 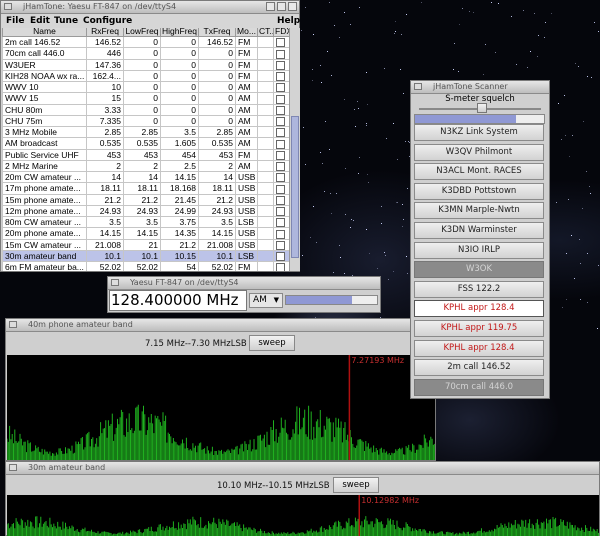 I want to click on frequency-display: 128.400000 MHz, so click(x=178, y=300).